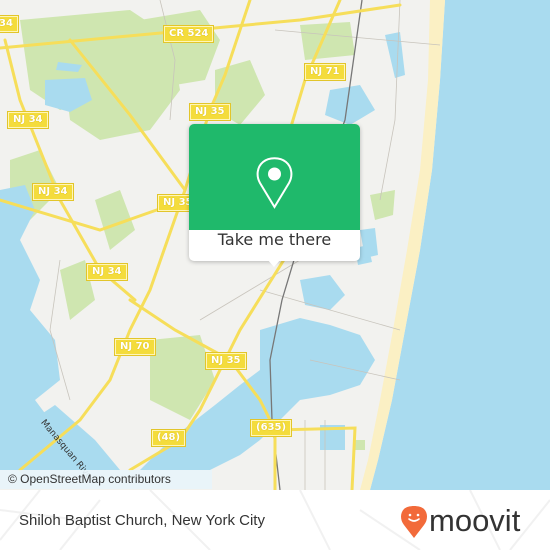 Image resolution: width=550 pixels, height=550 pixels. Describe the element at coordinates (168, 438) in the screenshot. I see `road-shield-48: (48)` at that location.